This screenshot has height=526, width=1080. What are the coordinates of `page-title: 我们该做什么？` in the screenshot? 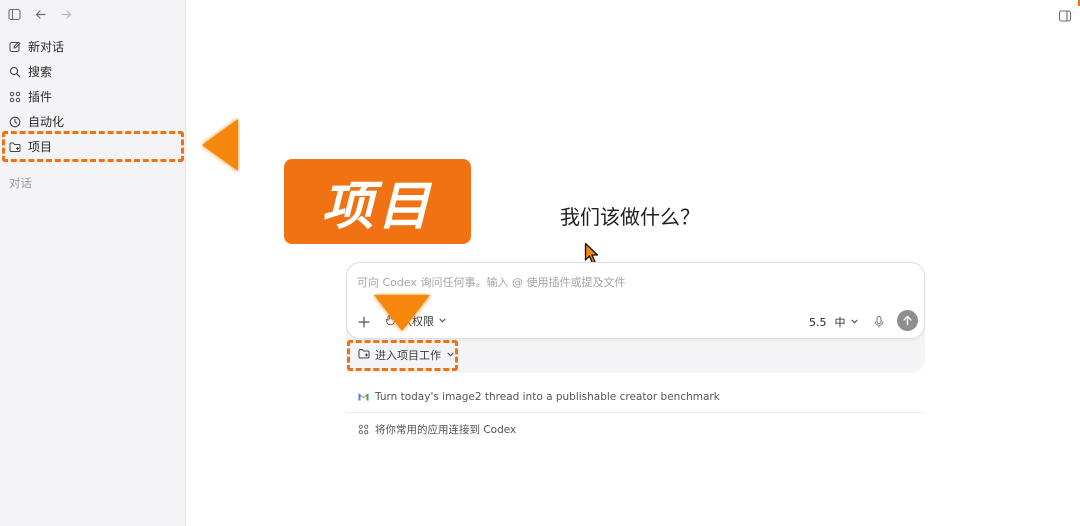 It's located at (630, 217).